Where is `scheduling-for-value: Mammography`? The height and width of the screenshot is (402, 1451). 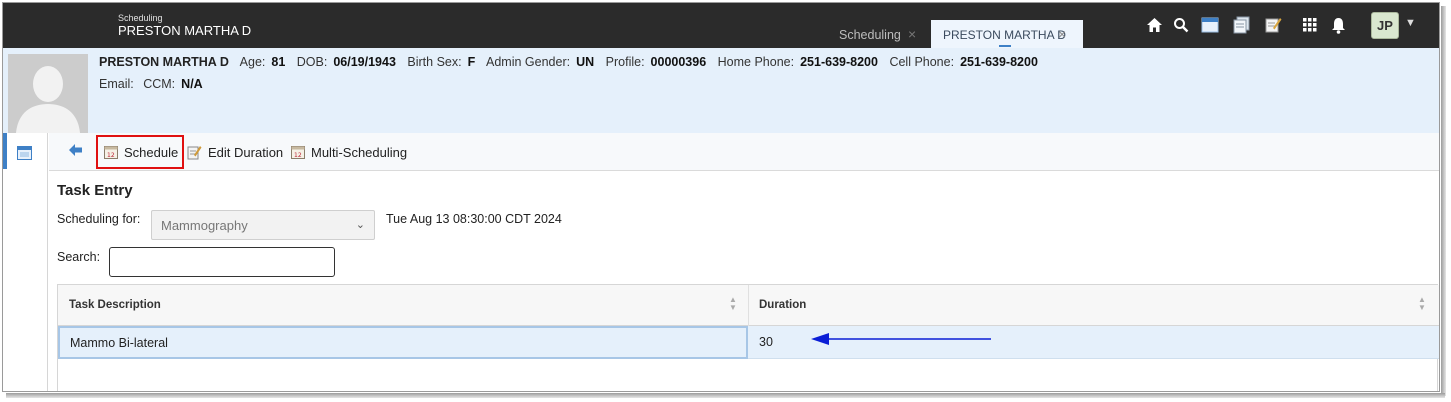 scheduling-for-value: Mammography is located at coordinates (204, 225).